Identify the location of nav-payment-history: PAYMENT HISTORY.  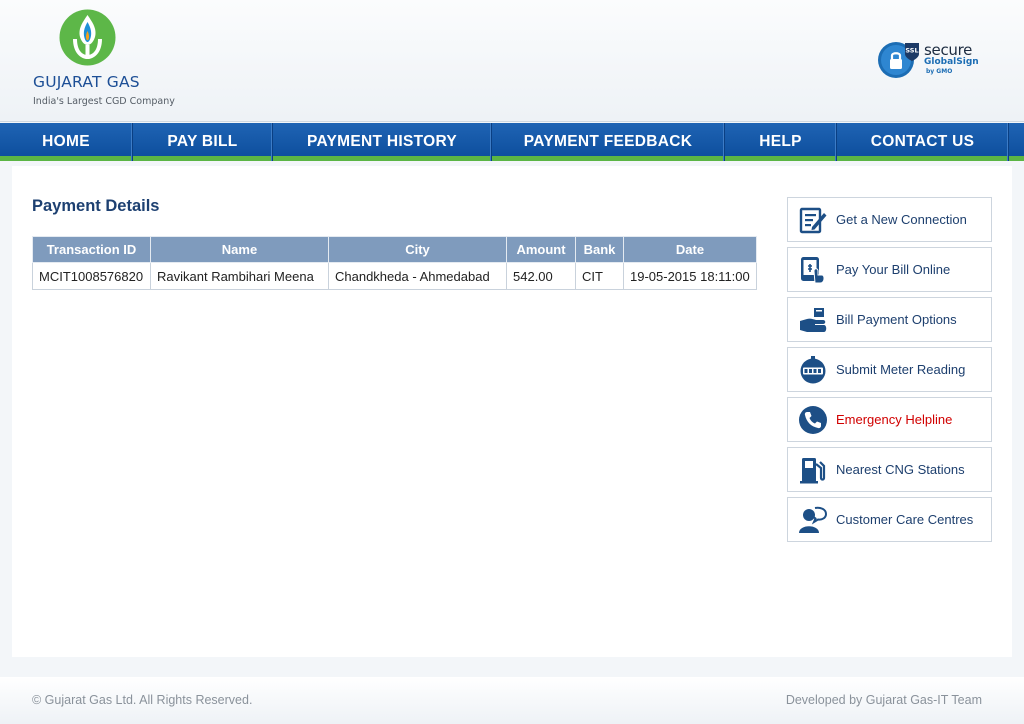
(382, 142).